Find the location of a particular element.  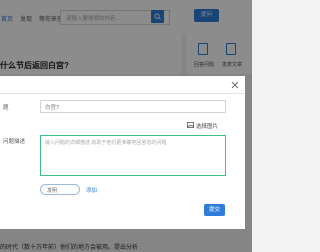

description-placeholder: 输入问题的详细描述,有助于他们更准确地回答您的问题 is located at coordinates (106, 143).